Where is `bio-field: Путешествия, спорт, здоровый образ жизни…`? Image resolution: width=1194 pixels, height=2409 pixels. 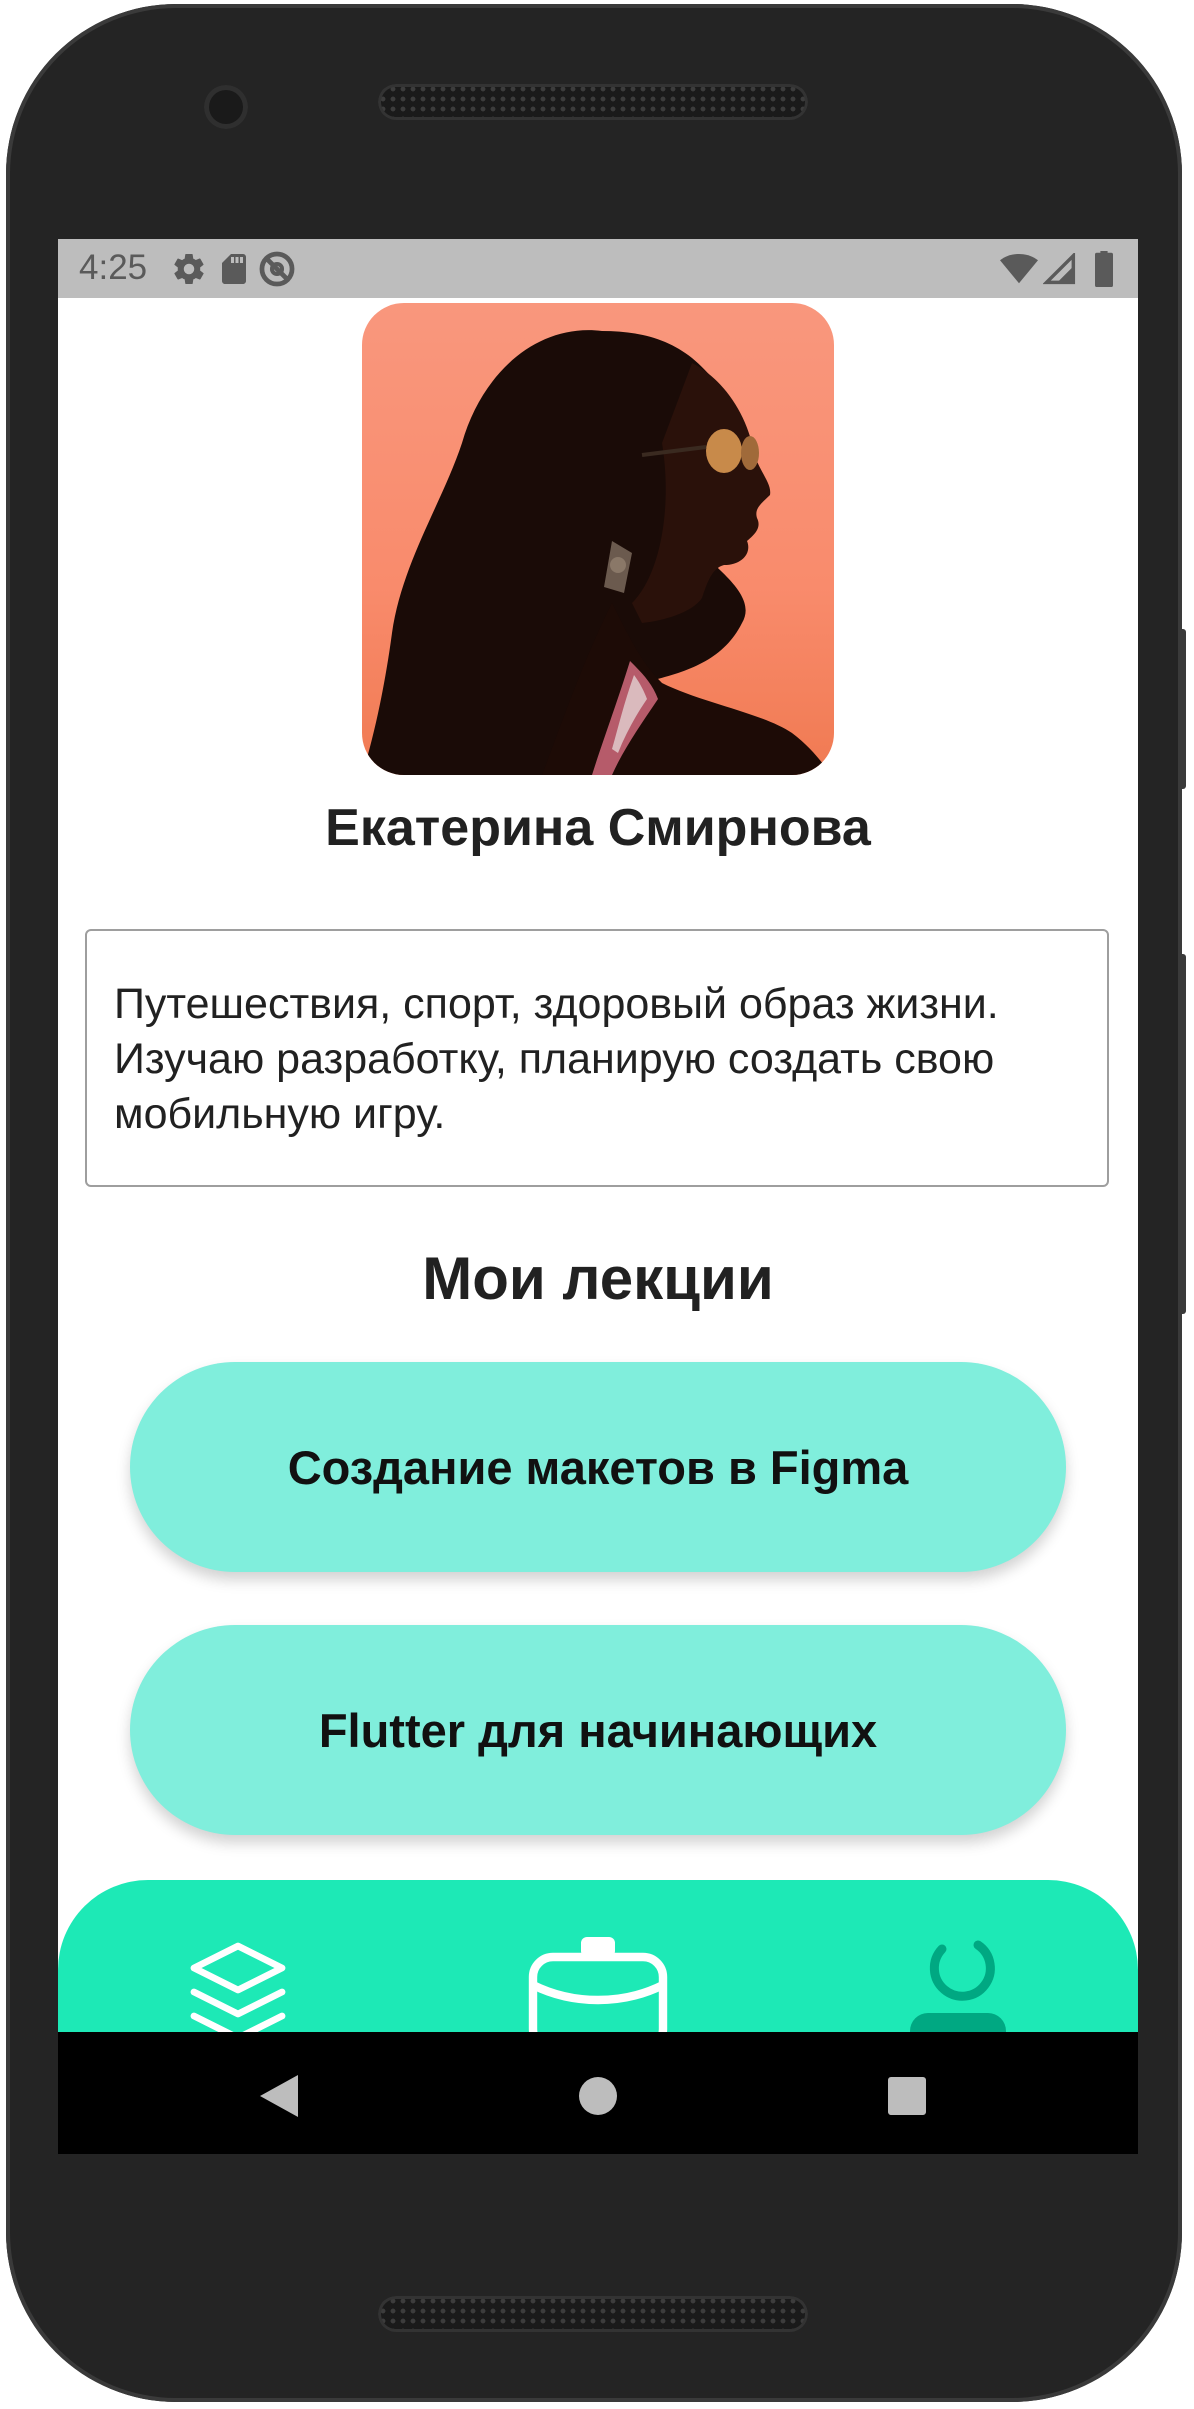
bio-field: Путешествия, спорт, здоровый образ жизни… is located at coordinates (597, 1058).